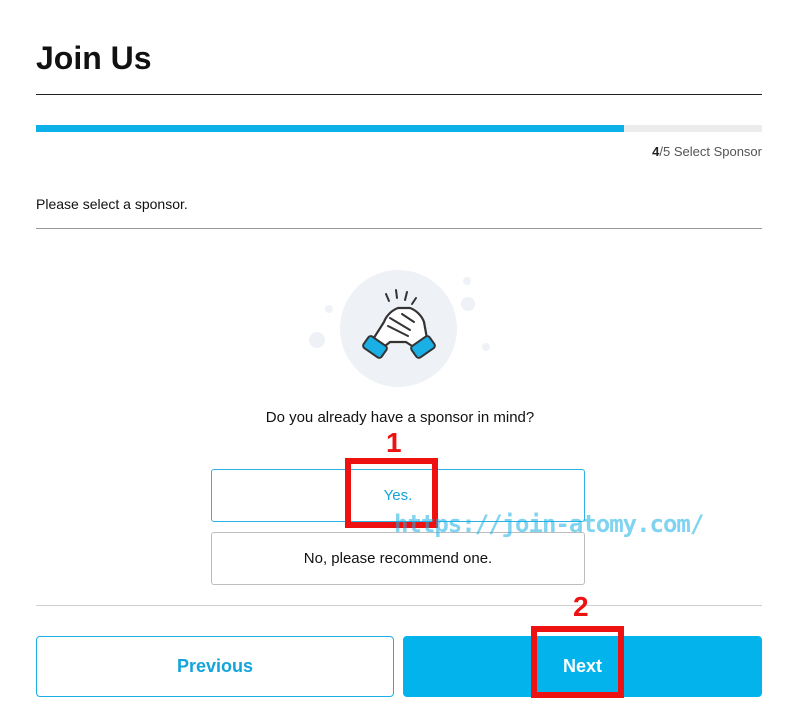 Image resolution: width=800 pixels, height=726 pixels. I want to click on step-label: /5 Select Sponsor, so click(710, 151).